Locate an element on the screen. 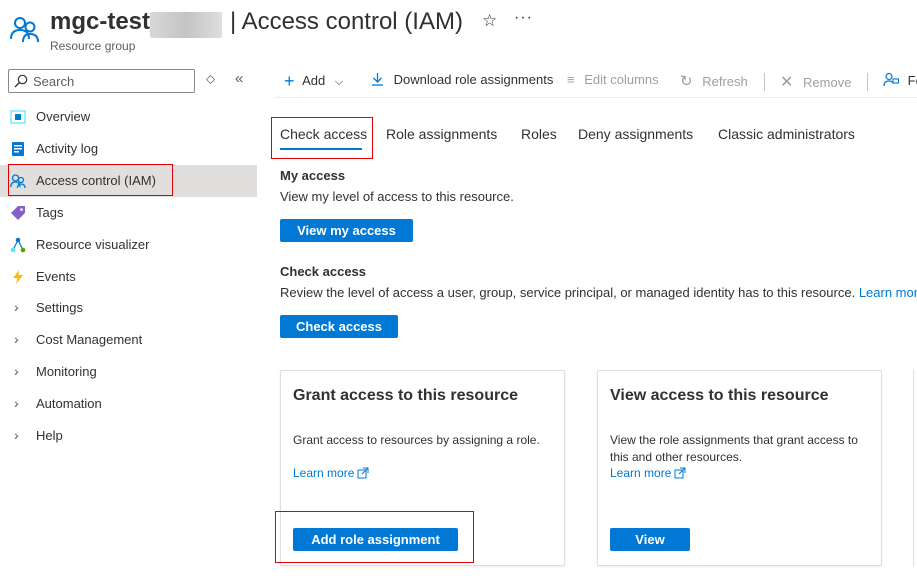  tag-icon is located at coordinates (18, 213).